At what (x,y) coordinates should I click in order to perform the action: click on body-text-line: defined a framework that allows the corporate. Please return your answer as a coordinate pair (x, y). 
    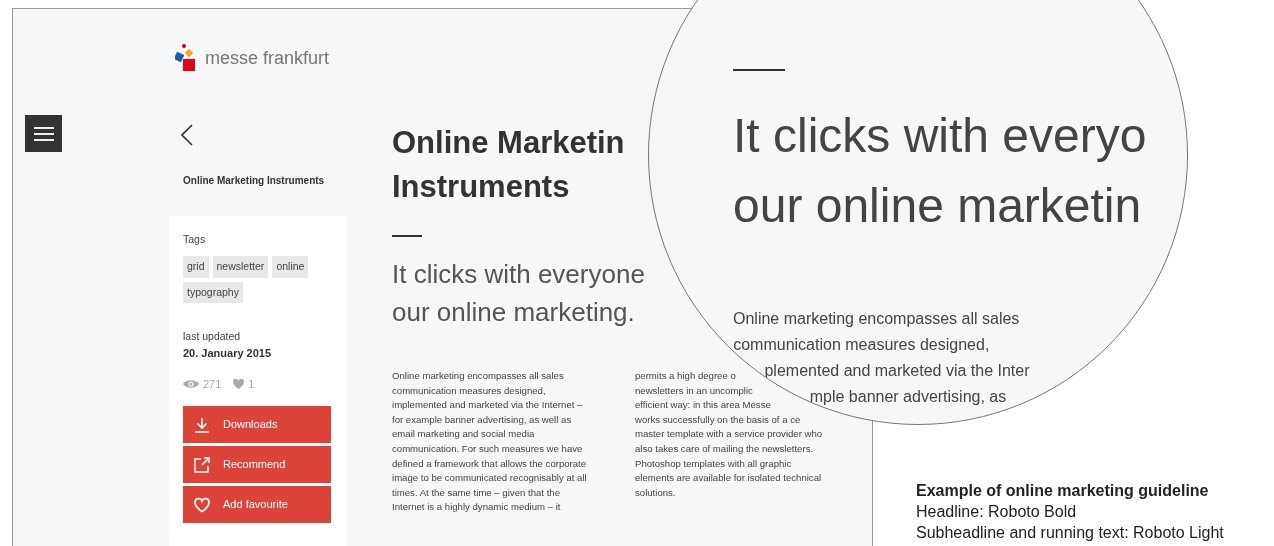
    Looking at the image, I should click on (489, 463).